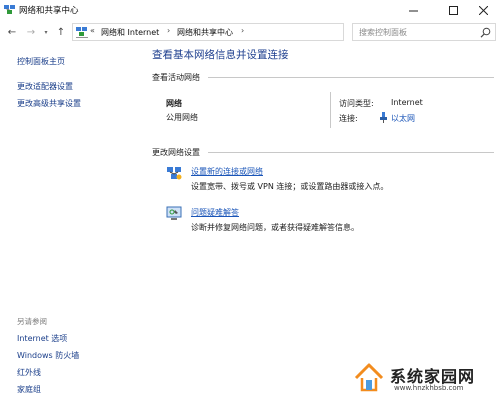  Describe the element at coordinates (220, 55) in the screenshot. I see `page-title: 查看基本网络信息并设置连接` at that location.